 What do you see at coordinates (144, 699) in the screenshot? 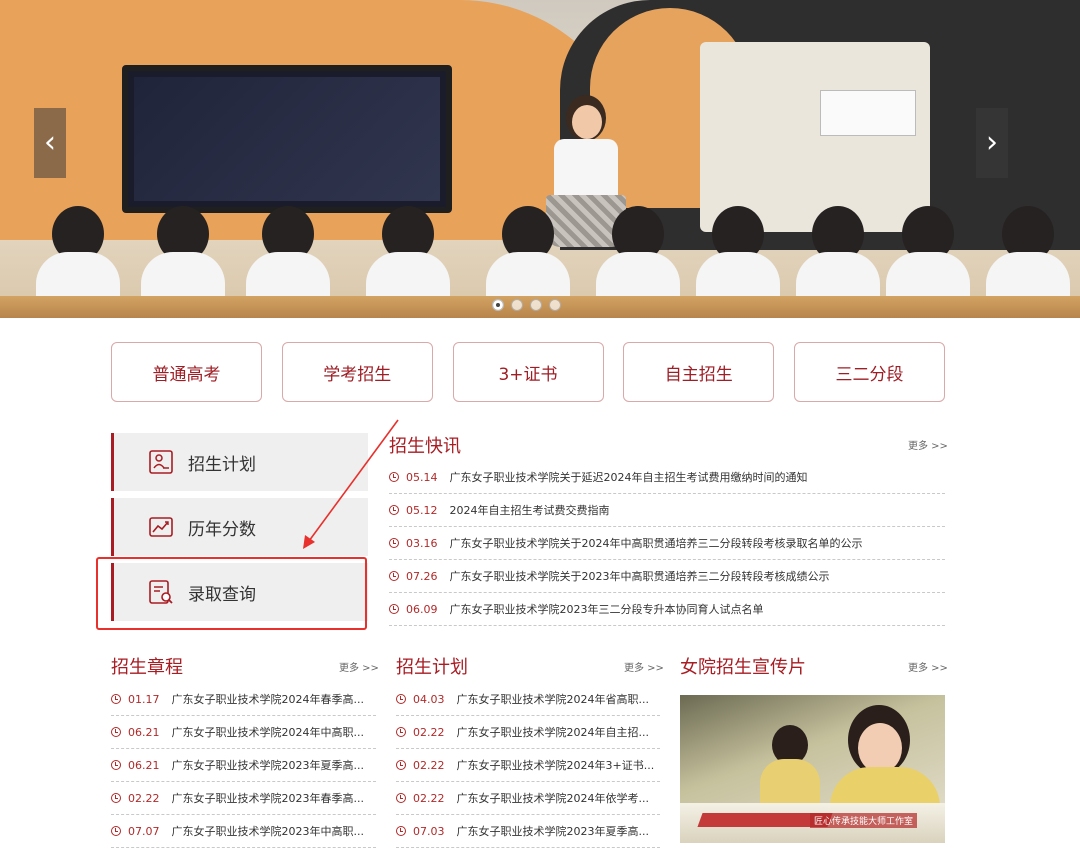
I see `charter-date: 01.17` at bounding box center [144, 699].